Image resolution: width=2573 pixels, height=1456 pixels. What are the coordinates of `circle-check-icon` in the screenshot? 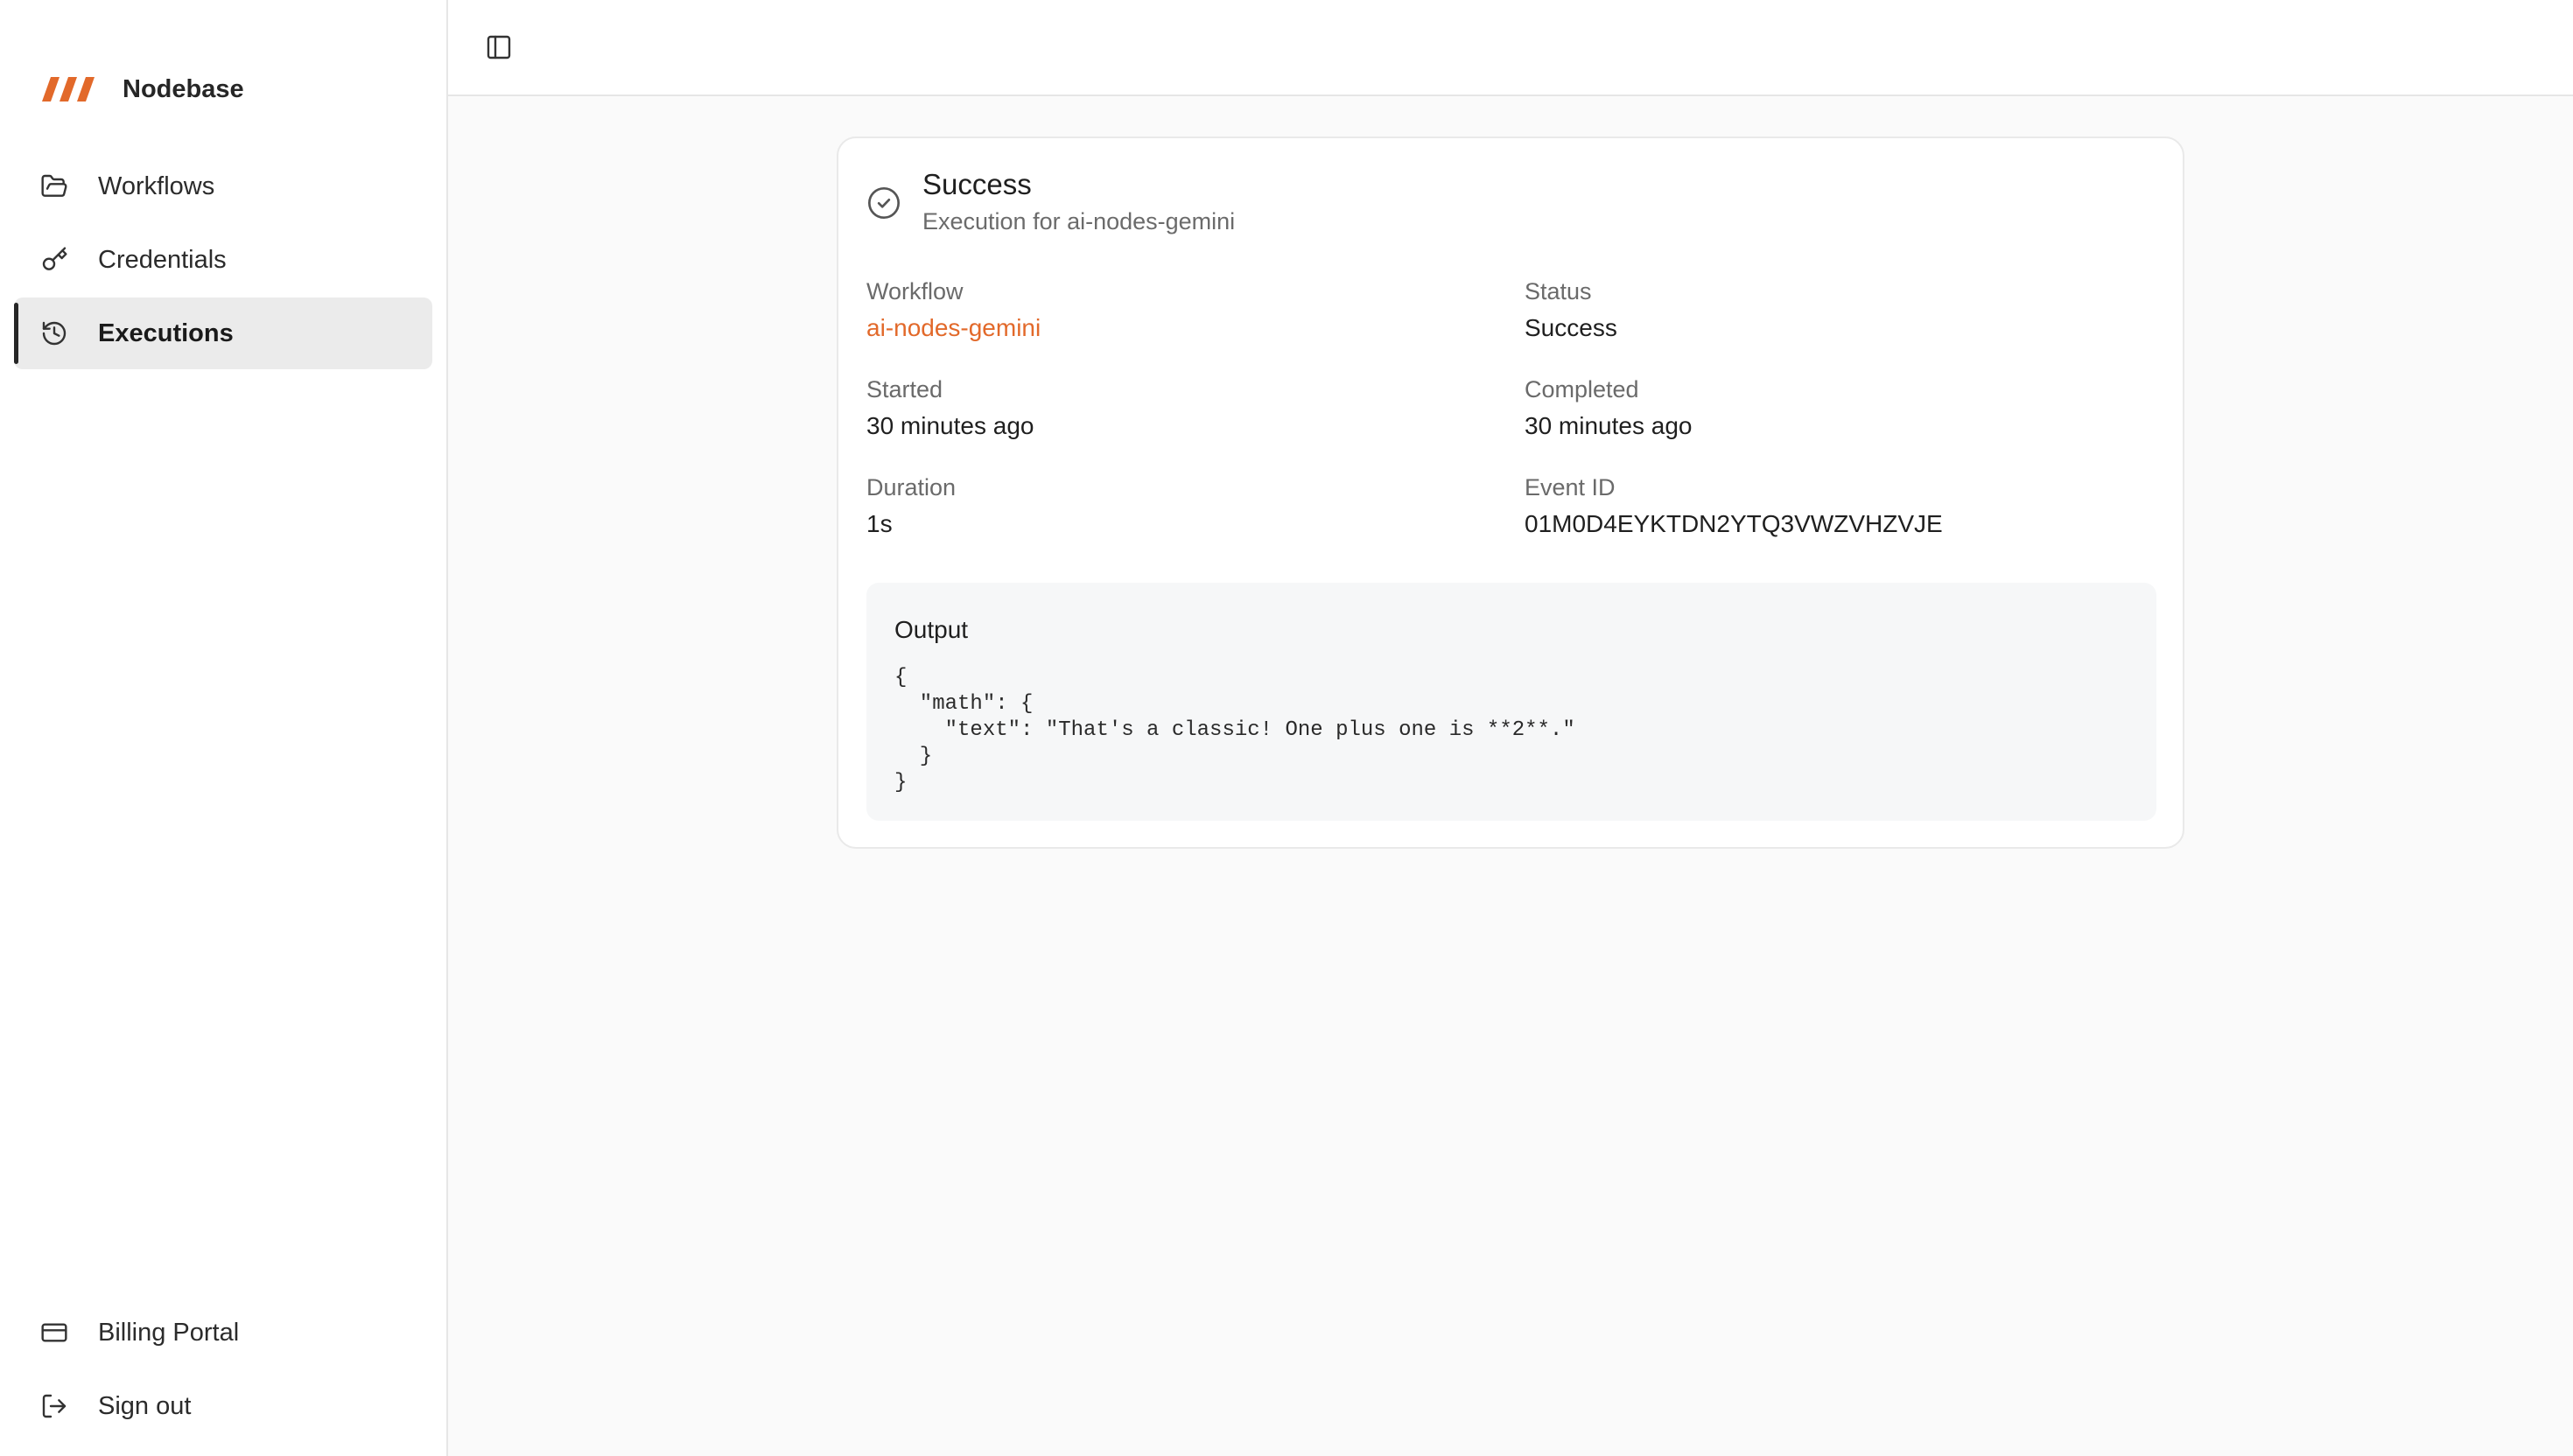 It's located at (883, 203).